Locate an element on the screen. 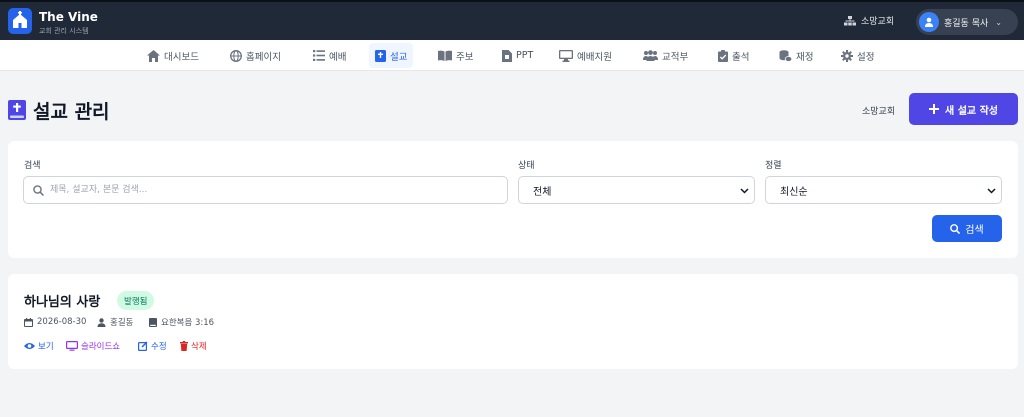  new-sermon-label: 새 설교 작성 is located at coordinates (971, 111).